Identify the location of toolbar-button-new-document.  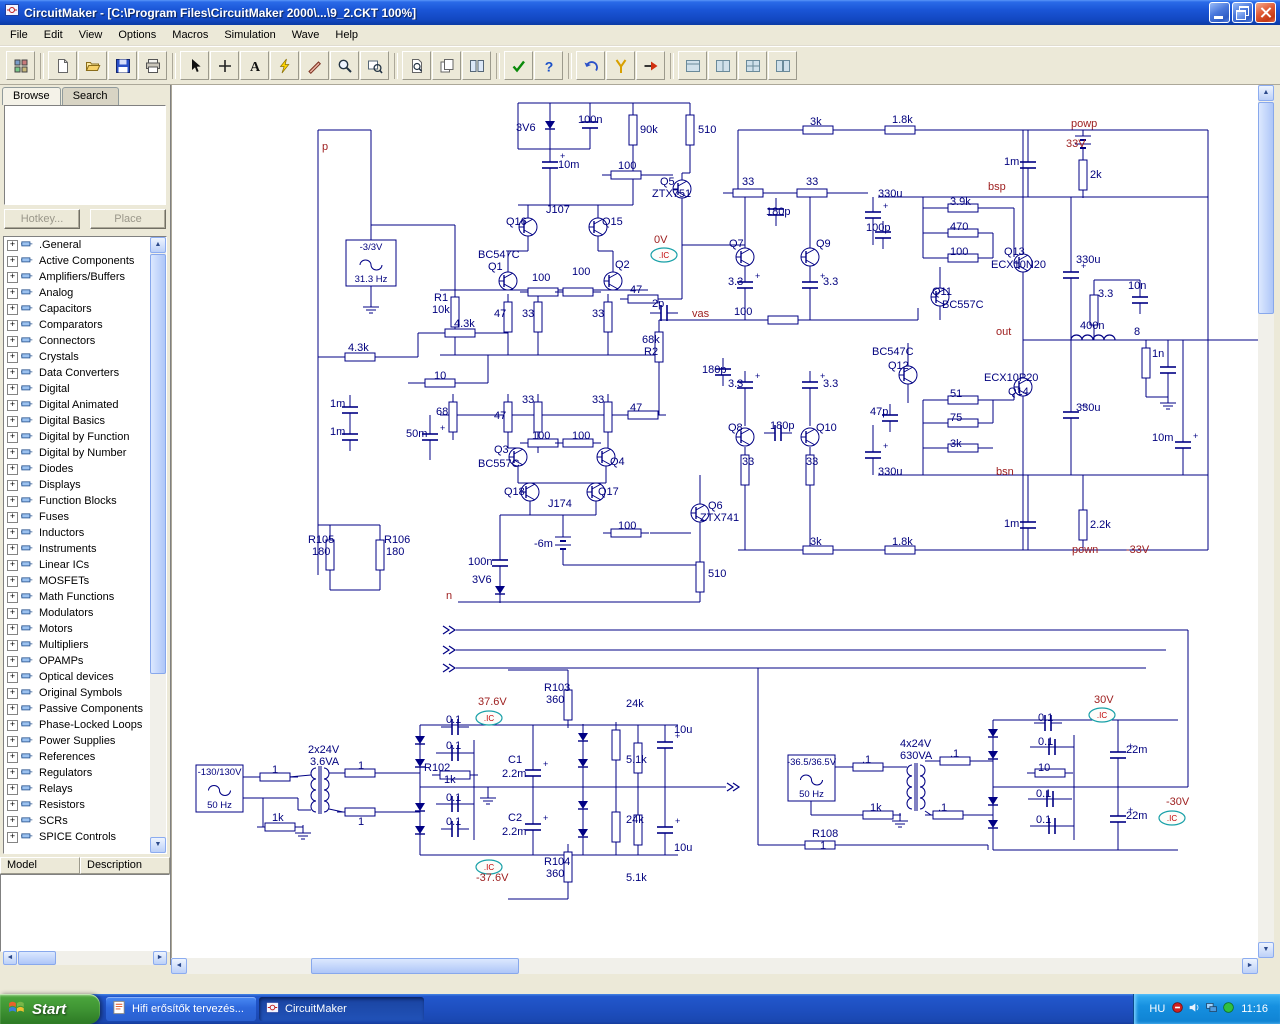
(62, 65).